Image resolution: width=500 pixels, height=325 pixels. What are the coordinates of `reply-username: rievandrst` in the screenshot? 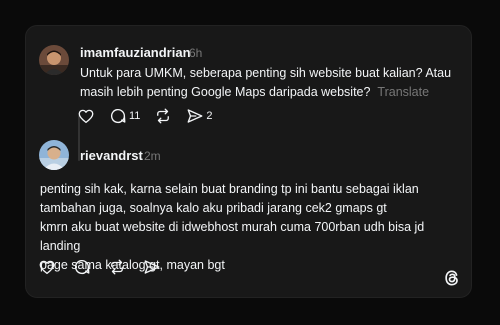 It's located at (111, 155).